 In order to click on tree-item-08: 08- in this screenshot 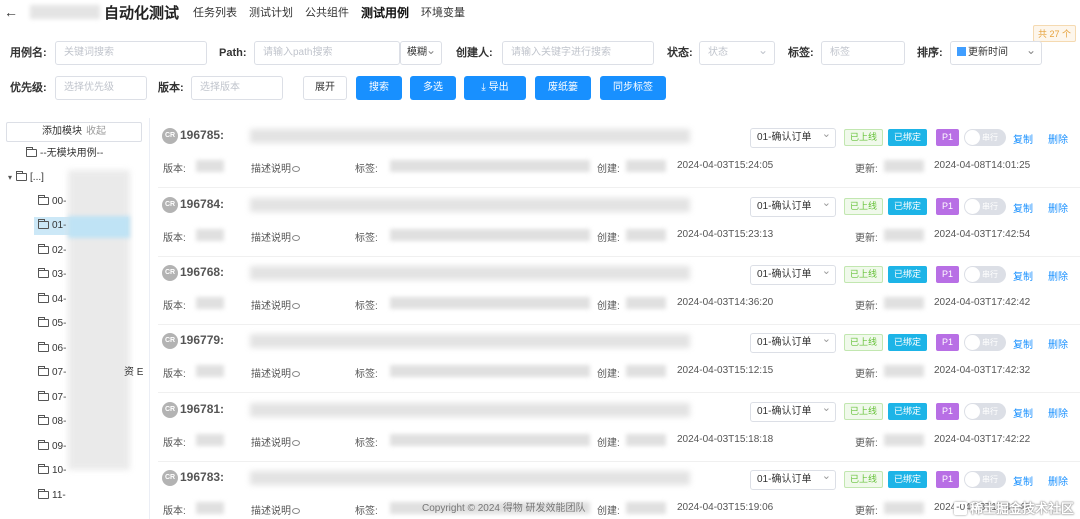, I will do `click(52, 422)`.